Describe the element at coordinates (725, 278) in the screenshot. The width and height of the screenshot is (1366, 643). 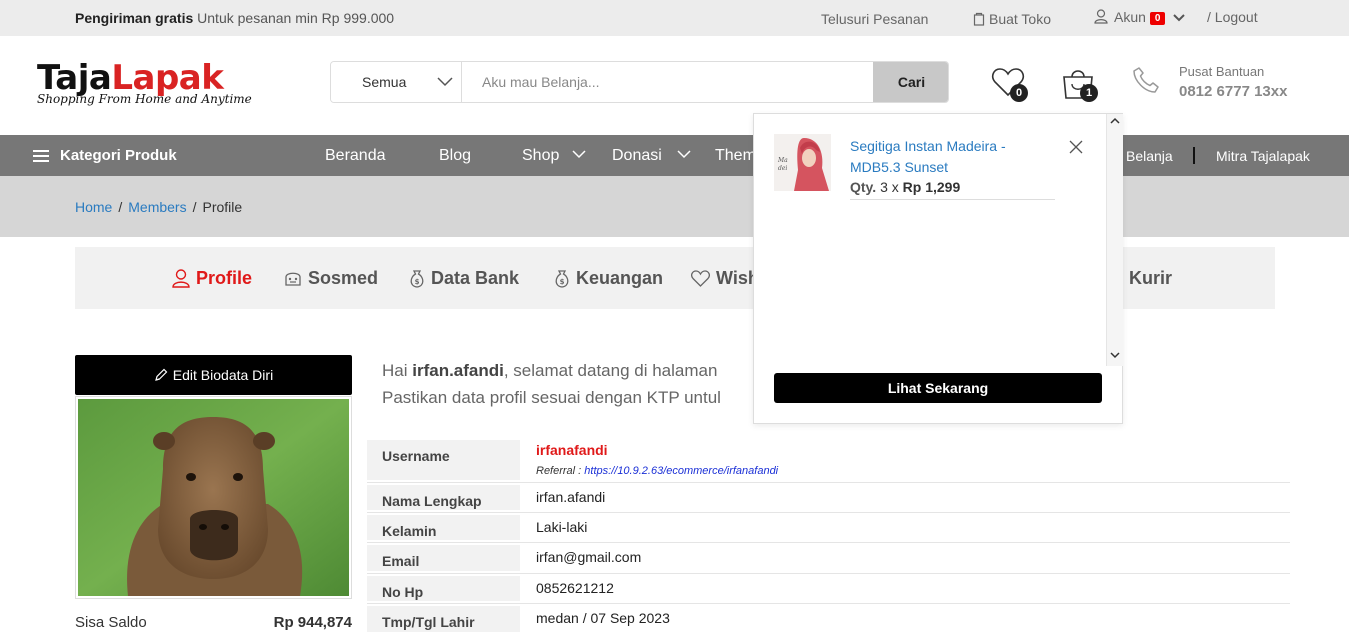
I see `tab-wishlist: Wish` at that location.